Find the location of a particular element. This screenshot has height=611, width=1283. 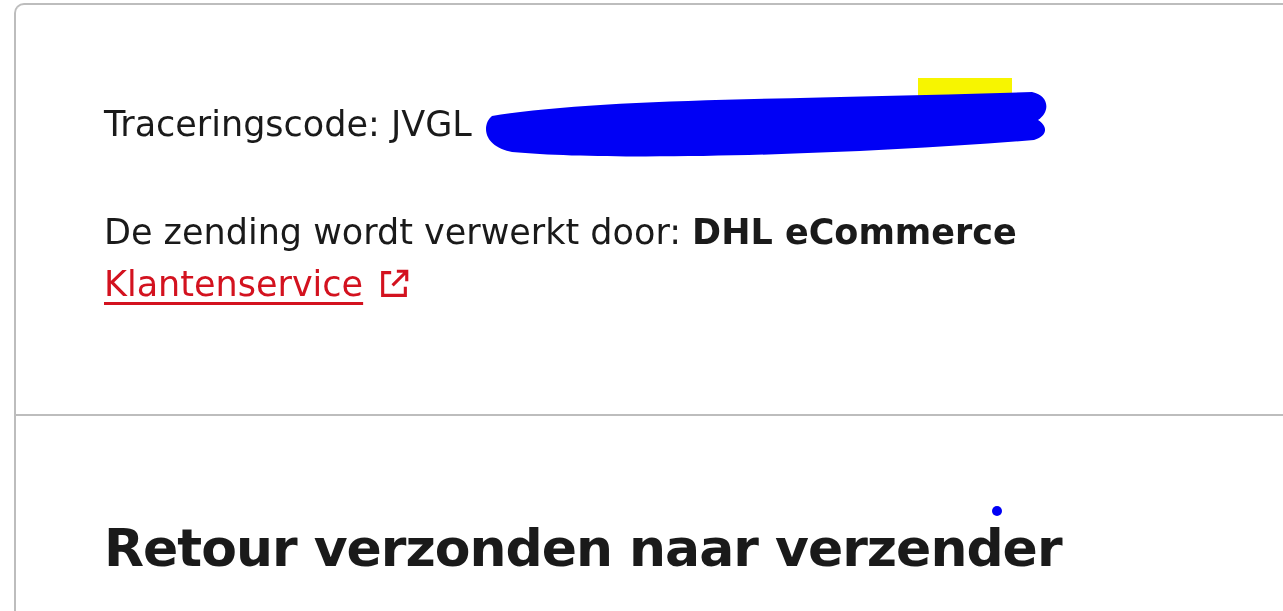

ink-dot is located at coordinates (997, 511).